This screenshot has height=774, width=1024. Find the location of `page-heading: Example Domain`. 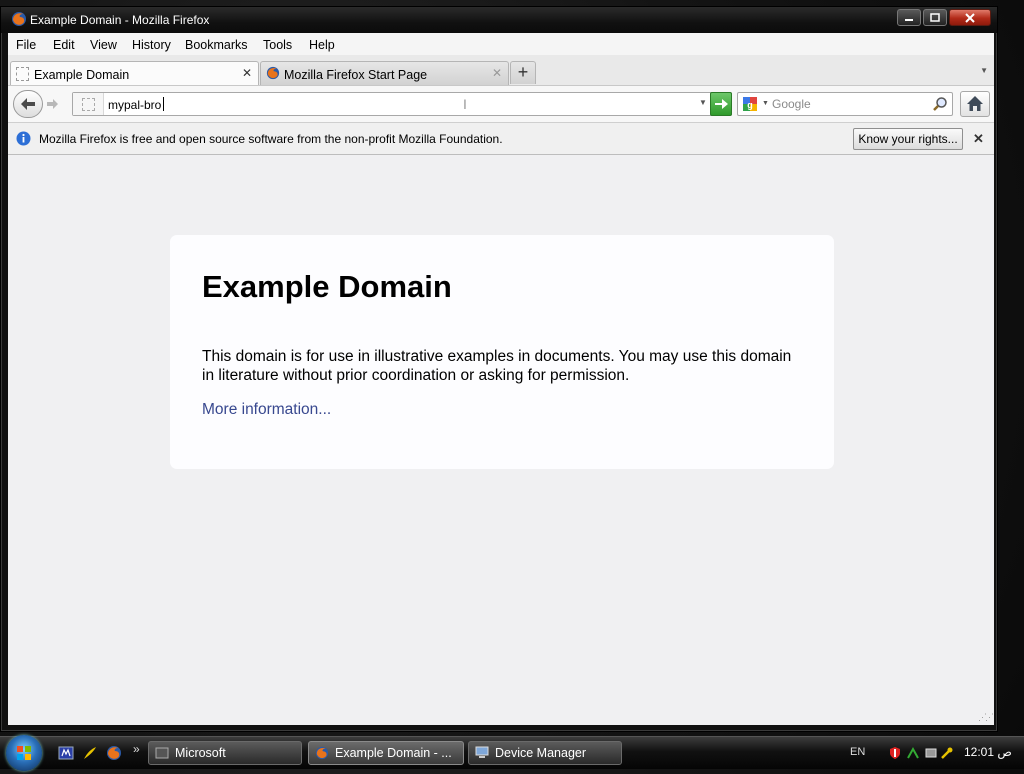

page-heading: Example Domain is located at coordinates (327, 286).